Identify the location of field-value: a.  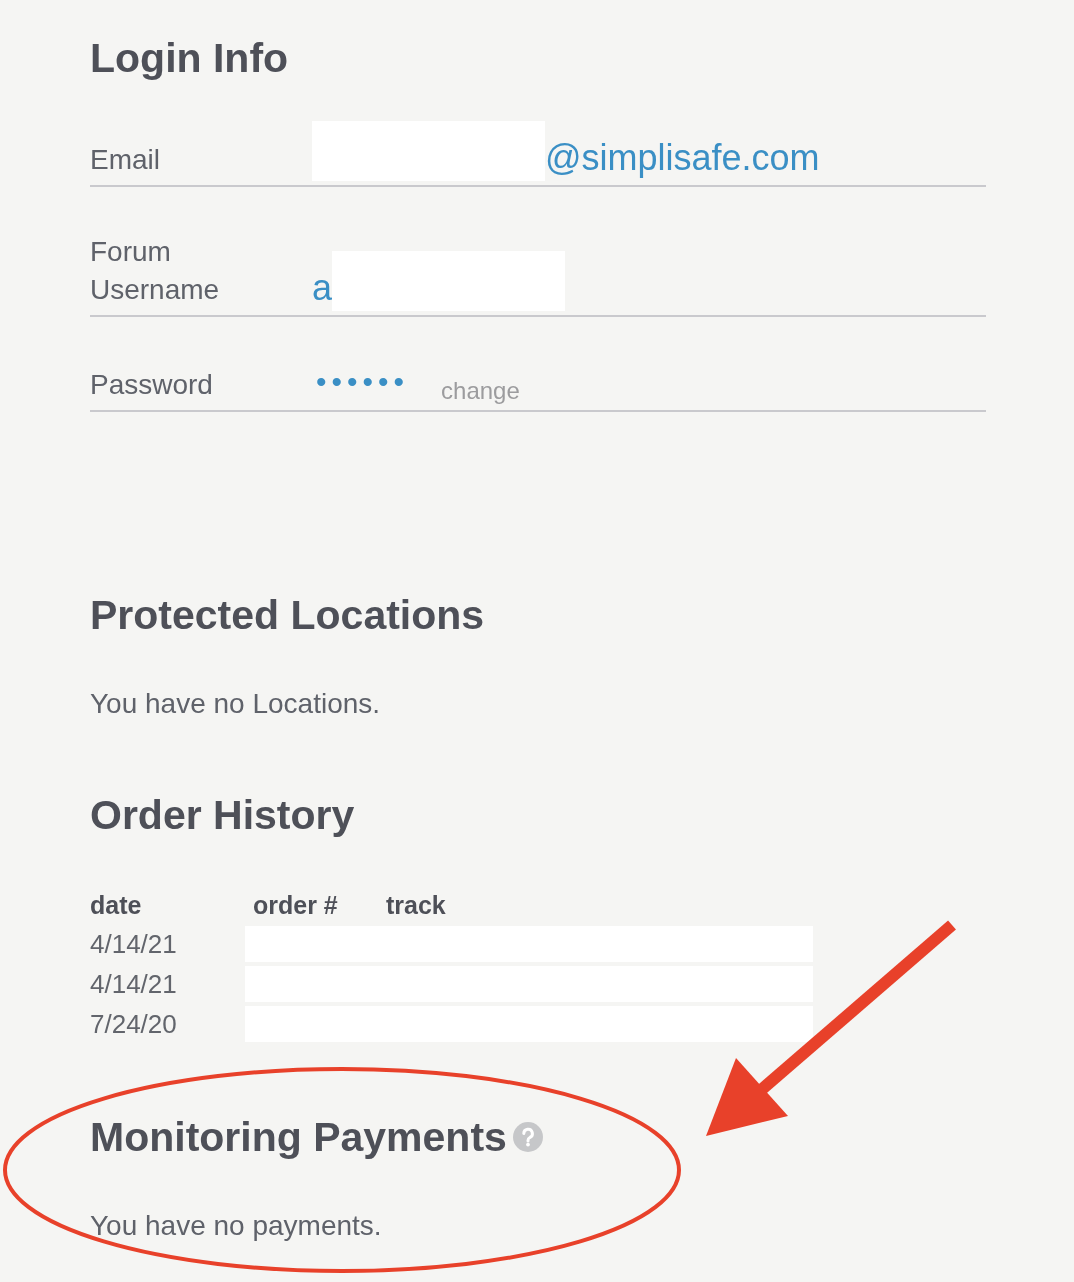
(322, 288).